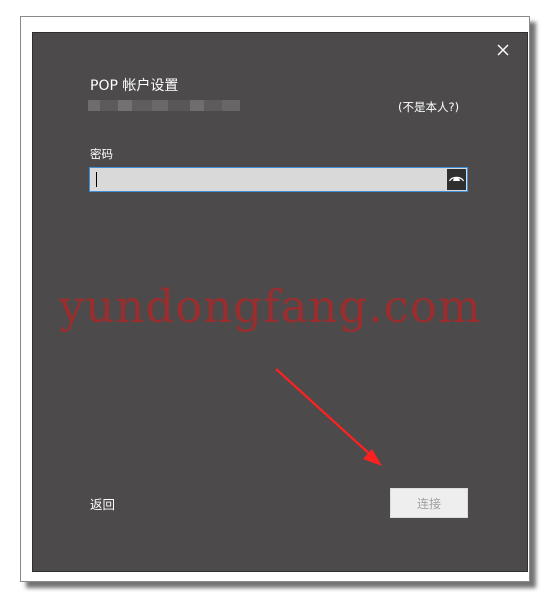 Image resolution: width=558 pixels, height=602 pixels. What do you see at coordinates (428, 107) in the screenshot?
I see `not-you-link: (不是本人?)` at bounding box center [428, 107].